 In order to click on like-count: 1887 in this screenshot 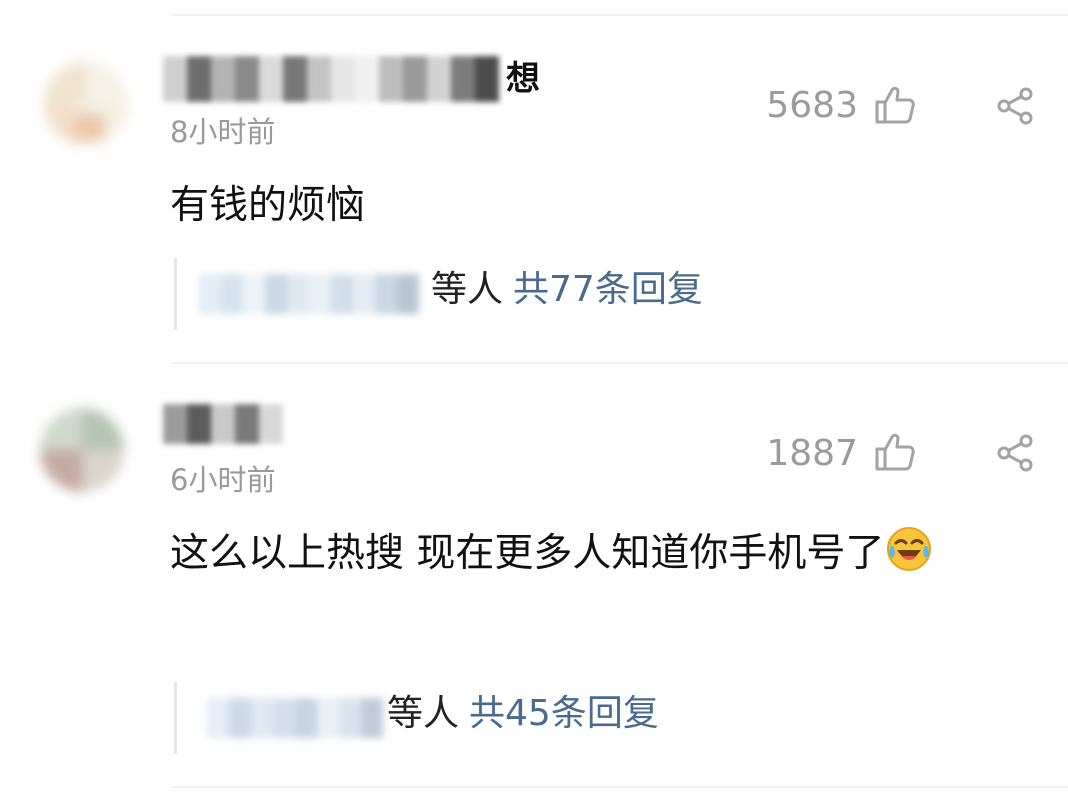, I will do `click(812, 453)`.